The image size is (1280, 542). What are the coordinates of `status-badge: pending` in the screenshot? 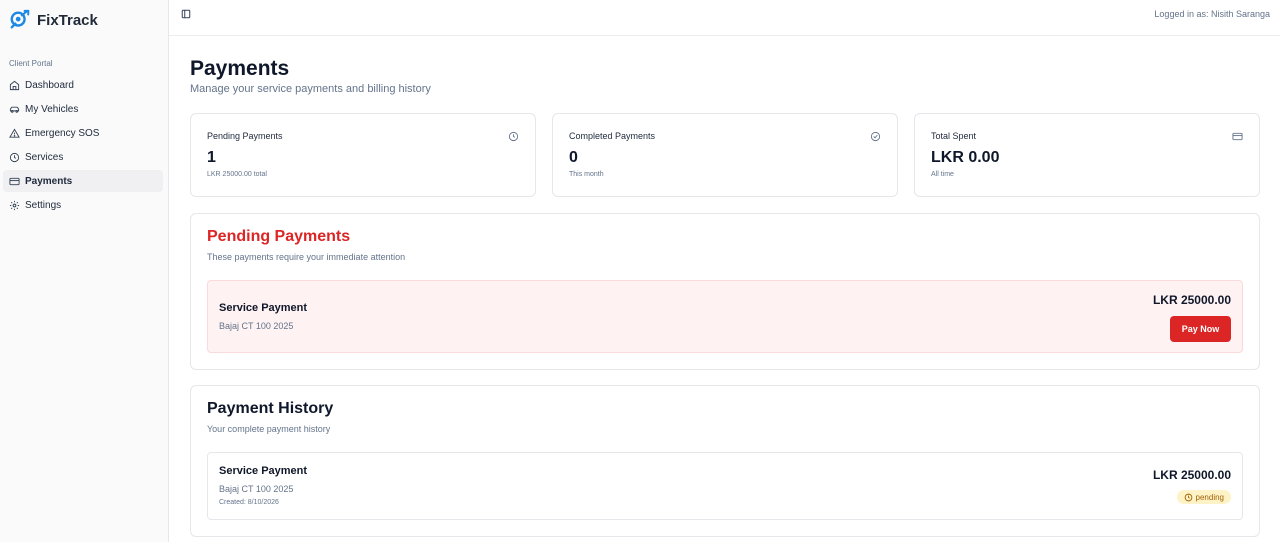 It's located at (1203, 497).